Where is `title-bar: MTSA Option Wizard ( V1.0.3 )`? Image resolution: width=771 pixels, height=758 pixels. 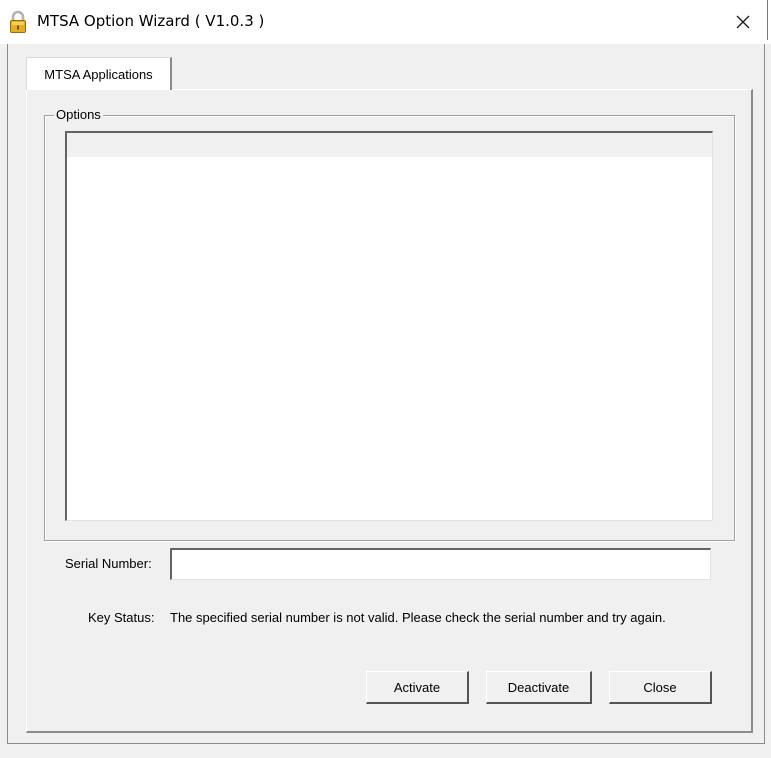
title-bar: MTSA Option Wizard ( V1.0.3 ) is located at coordinates (385, 22).